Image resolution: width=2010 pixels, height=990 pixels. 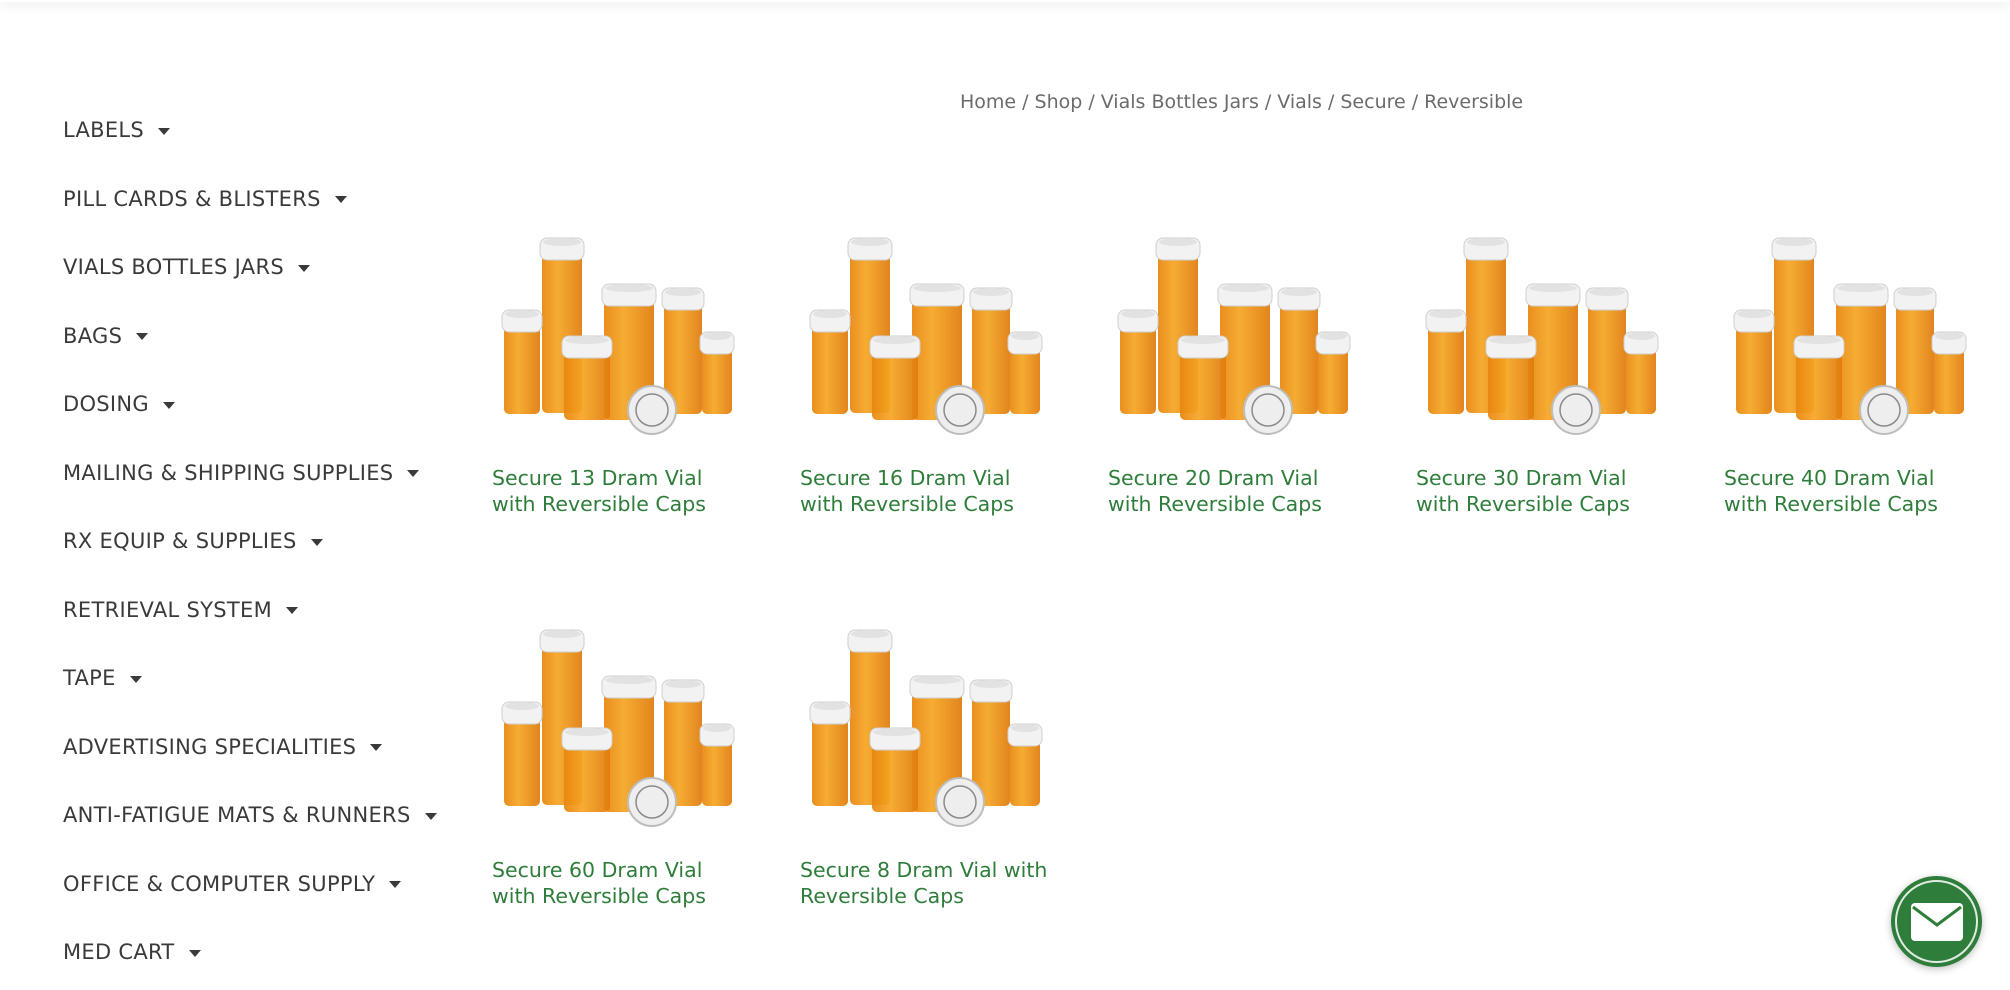 What do you see at coordinates (1238, 491) in the screenshot?
I see `product-title-link: Secure 20 Dram Vial with Reversible Caps` at bounding box center [1238, 491].